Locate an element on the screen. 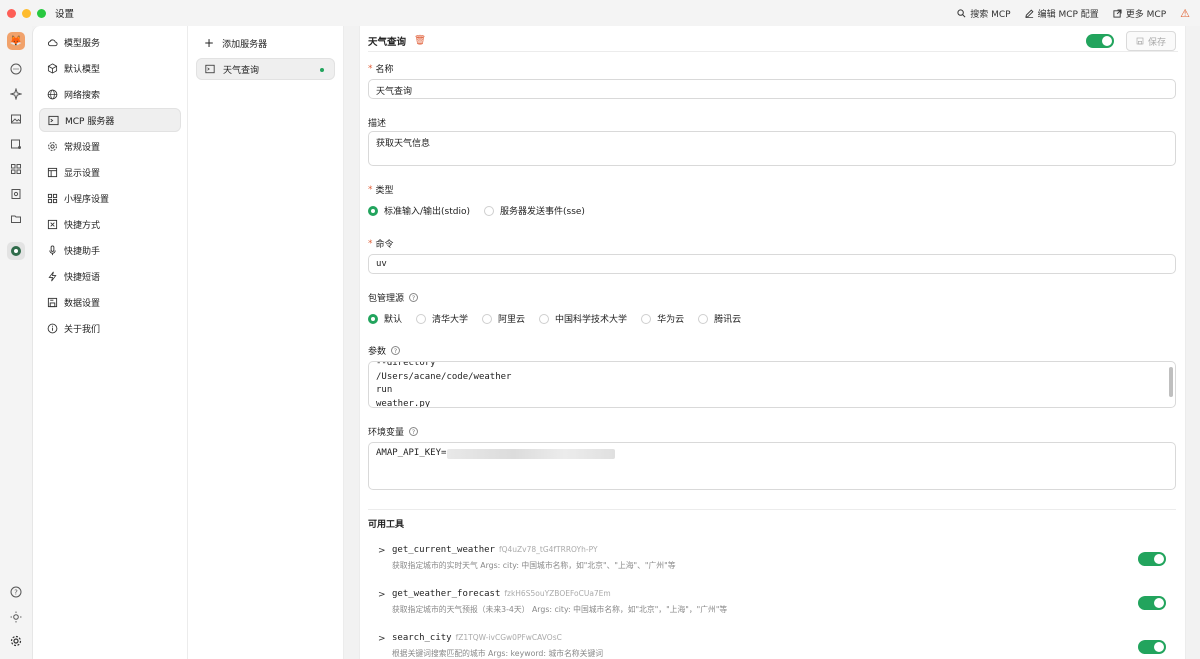 The height and width of the screenshot is (659, 1200). minimize-window-button is located at coordinates (26, 13).